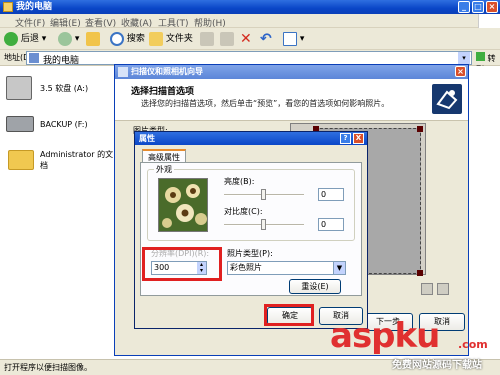 This screenshot has width=500, height=375. What do you see at coordinates (358, 138) in the screenshot?
I see `properties-close-button: X` at bounding box center [358, 138].